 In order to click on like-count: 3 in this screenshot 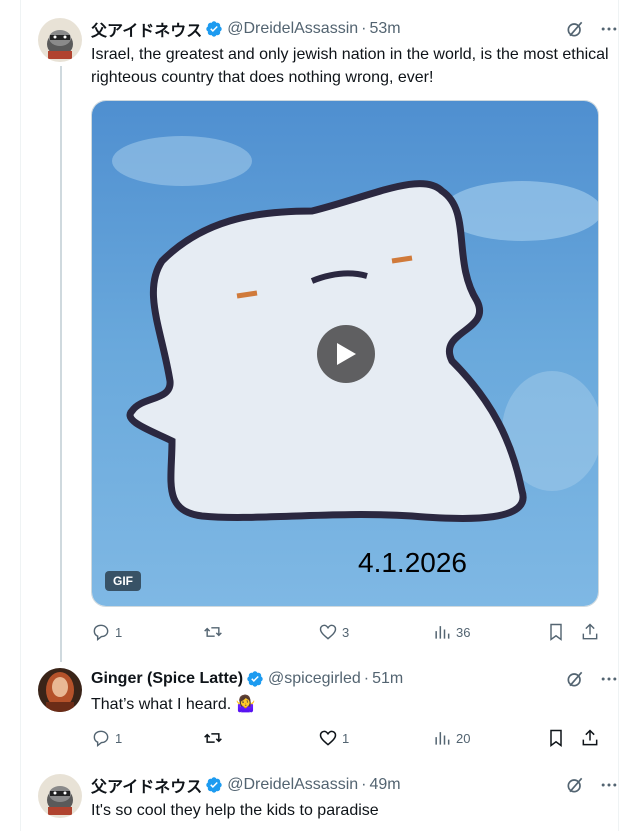, I will do `click(346, 632)`.